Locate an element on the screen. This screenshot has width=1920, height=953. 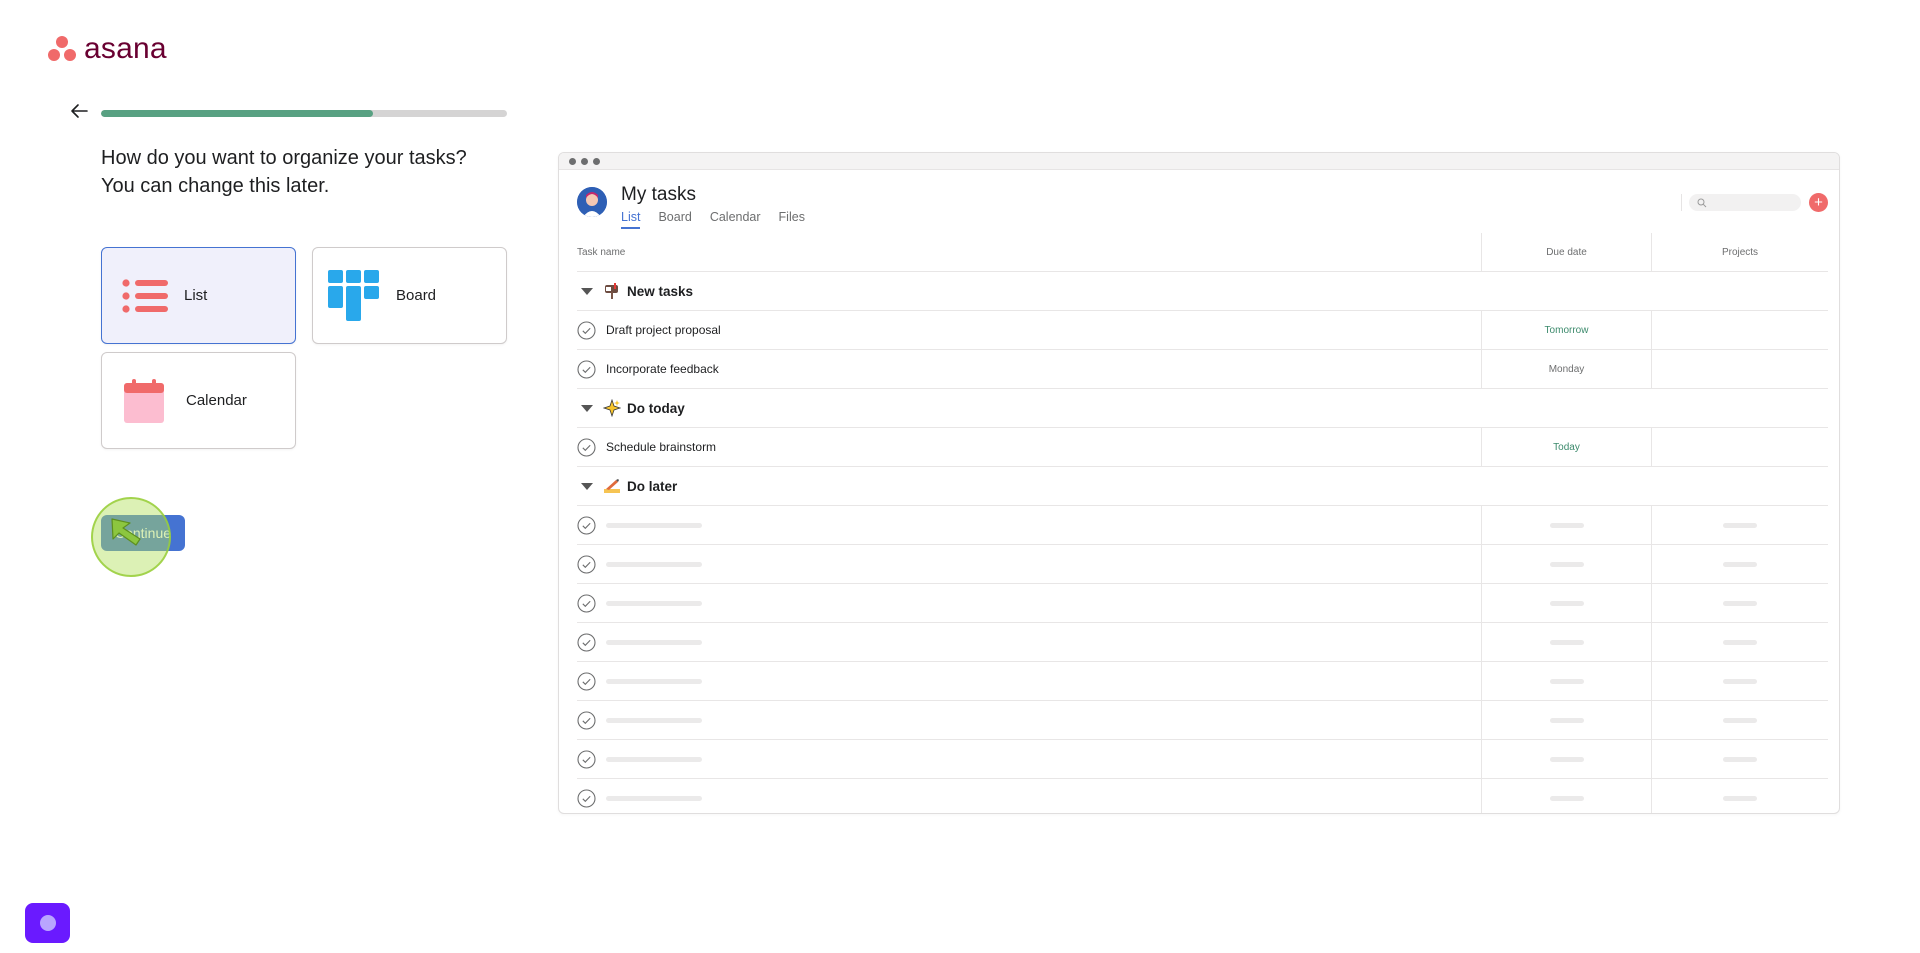
section-title: Do later is located at coordinates (652, 486).